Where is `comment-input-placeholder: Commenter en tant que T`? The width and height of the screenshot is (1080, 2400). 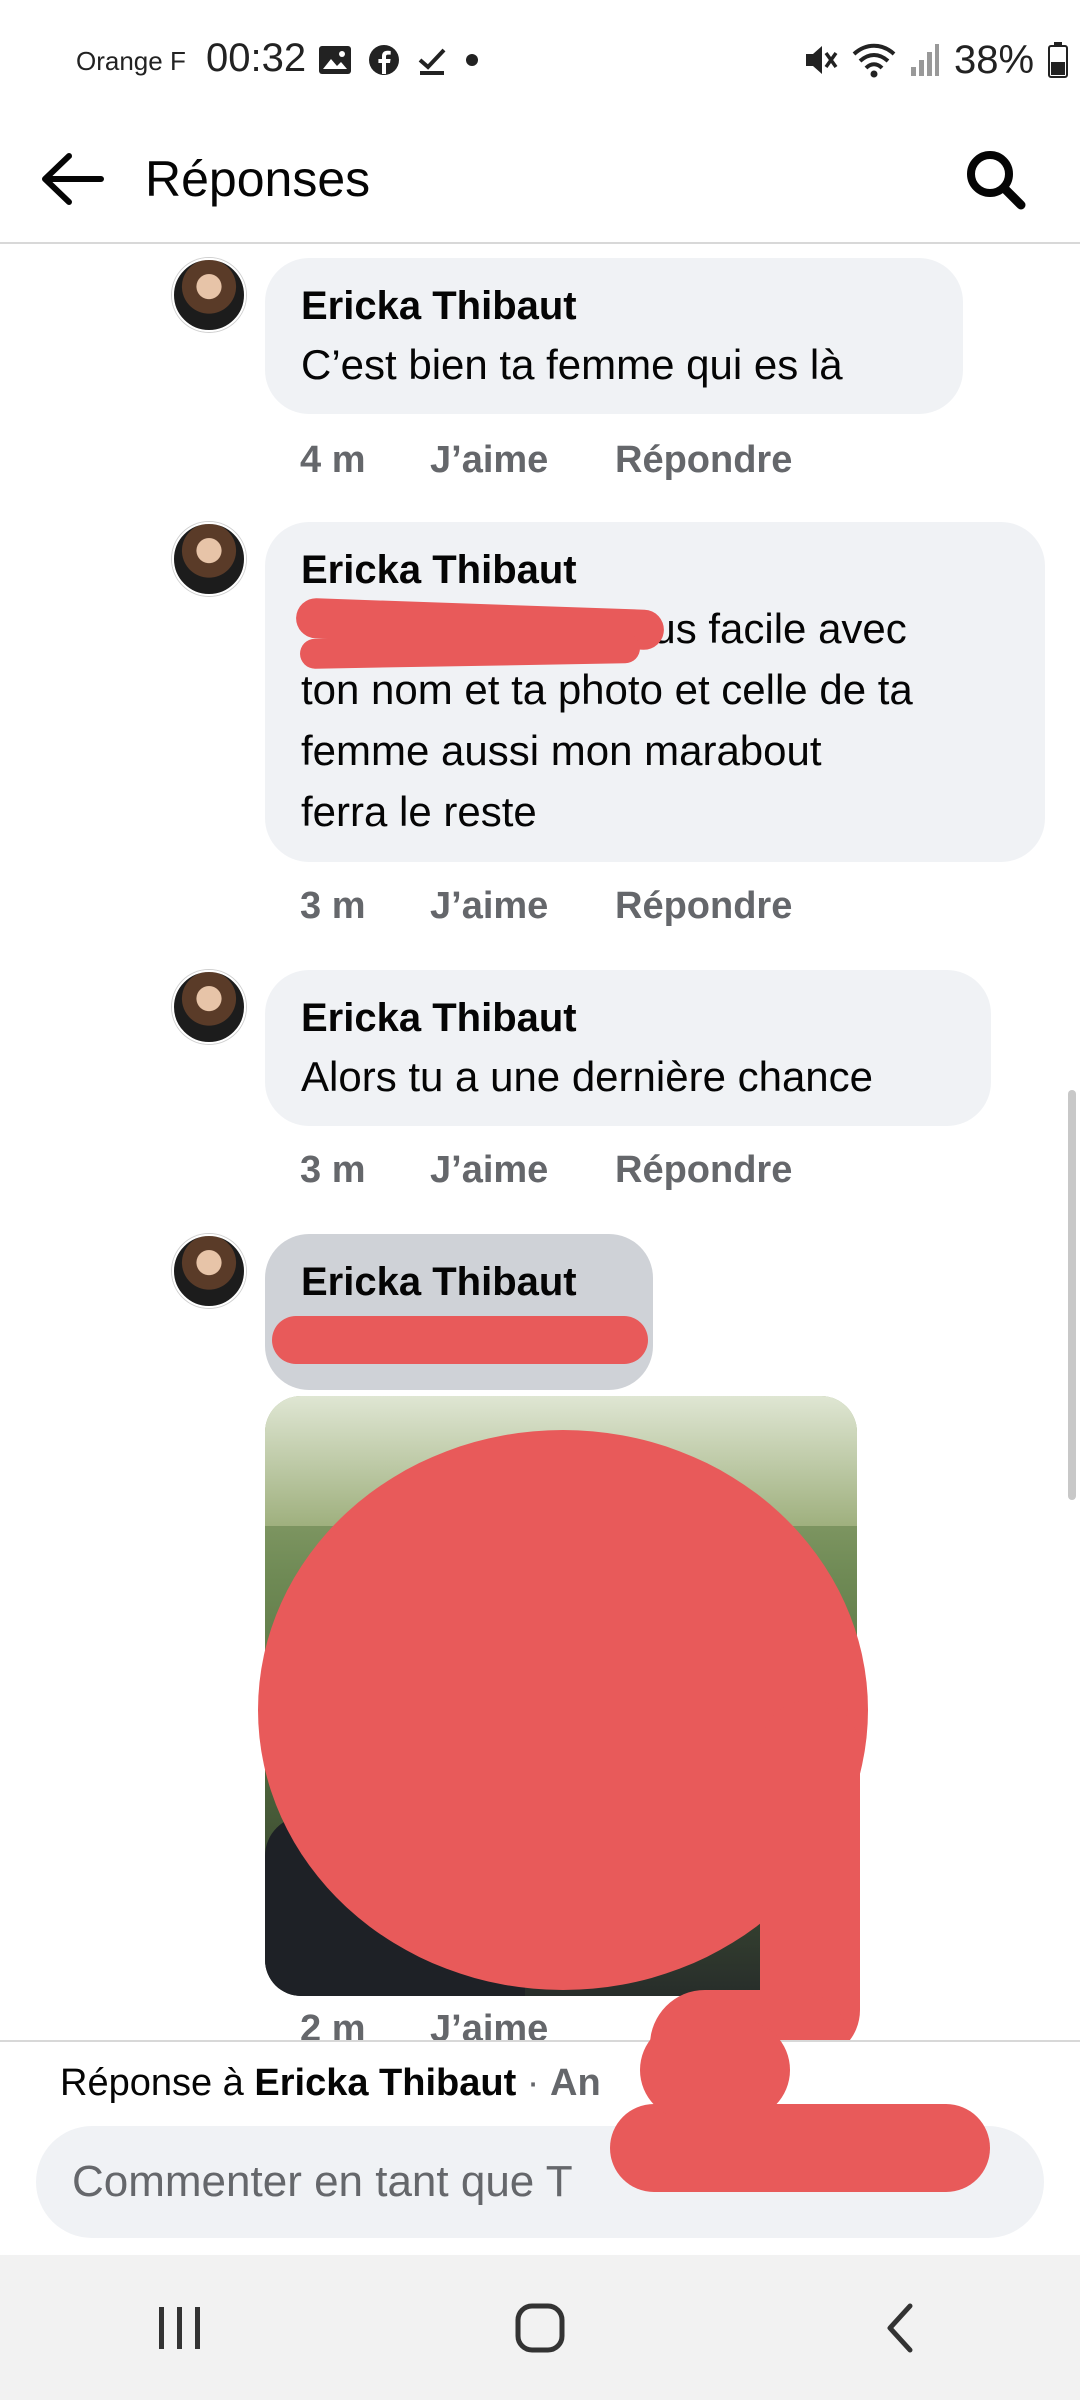 comment-input-placeholder: Commenter en tant que T is located at coordinates (322, 2181).